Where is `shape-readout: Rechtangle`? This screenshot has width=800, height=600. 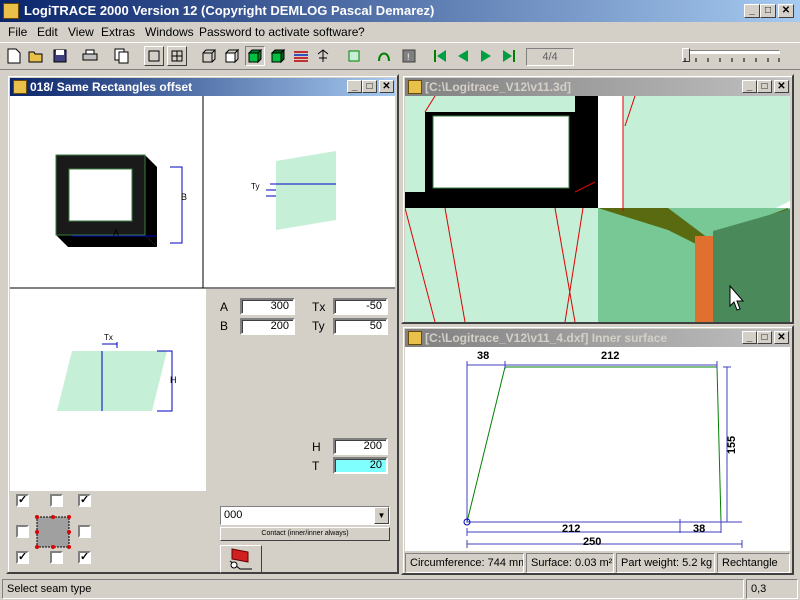 shape-readout: Rechtangle is located at coordinates (753, 563).